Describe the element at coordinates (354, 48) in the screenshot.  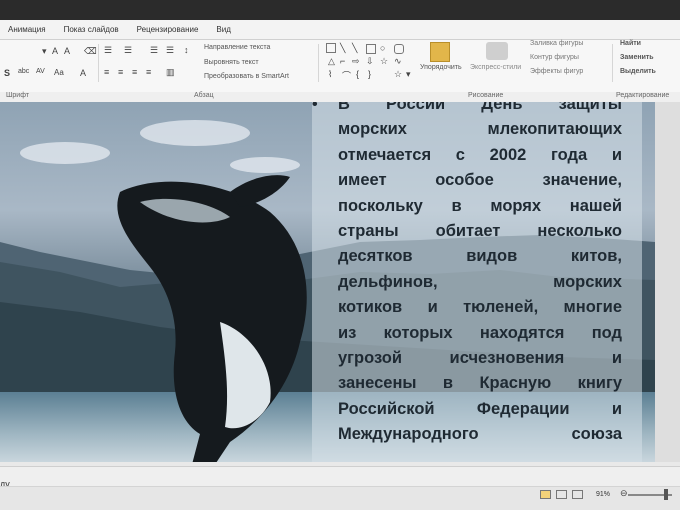
I see `shape-line2-icon: ╲` at that location.